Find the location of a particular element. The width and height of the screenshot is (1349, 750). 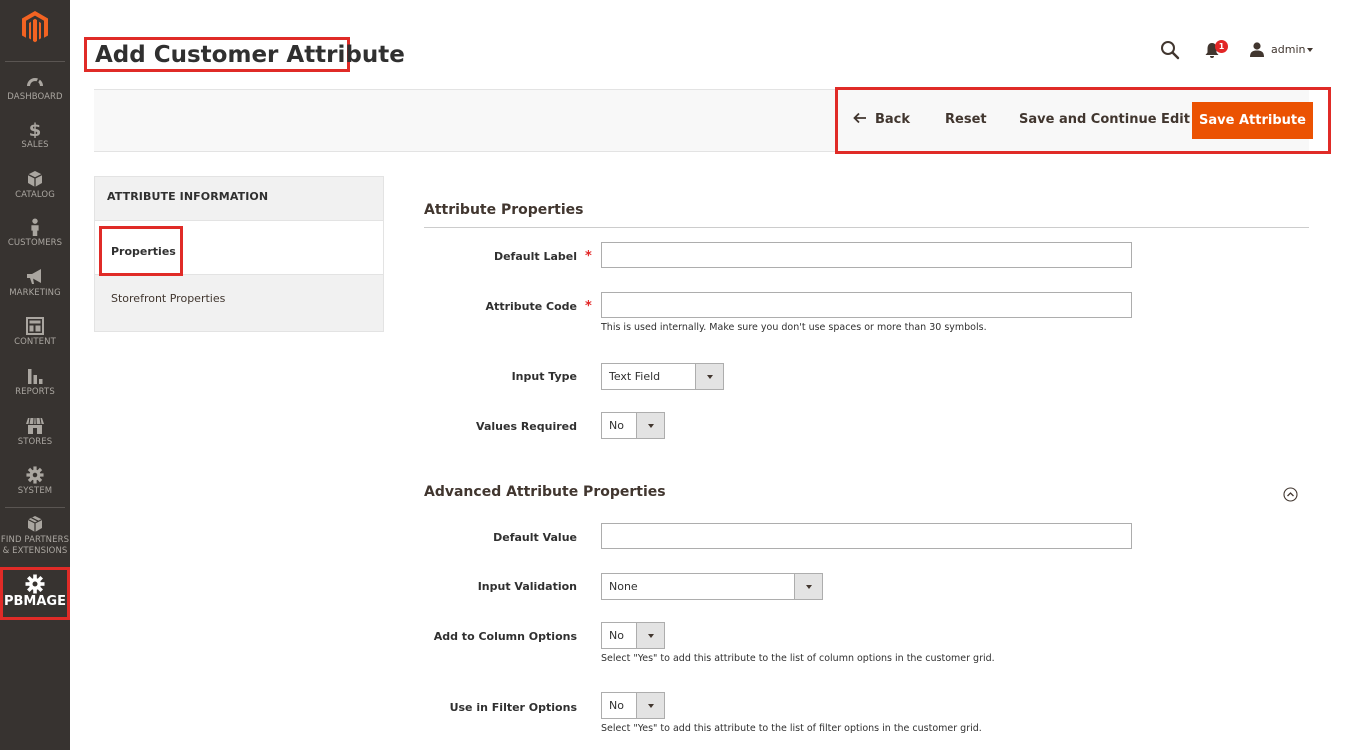

menu-label: MARKETING is located at coordinates (35, 293).